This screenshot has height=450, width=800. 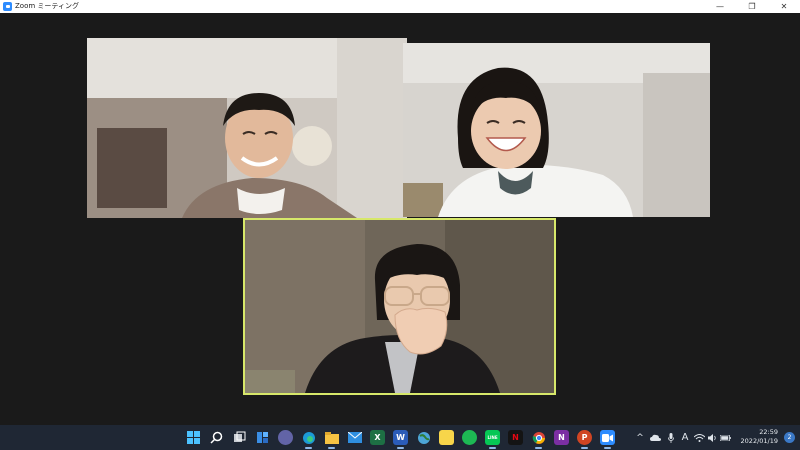 What do you see at coordinates (538, 439) in the screenshot?
I see `chrome-icon` at bounding box center [538, 439].